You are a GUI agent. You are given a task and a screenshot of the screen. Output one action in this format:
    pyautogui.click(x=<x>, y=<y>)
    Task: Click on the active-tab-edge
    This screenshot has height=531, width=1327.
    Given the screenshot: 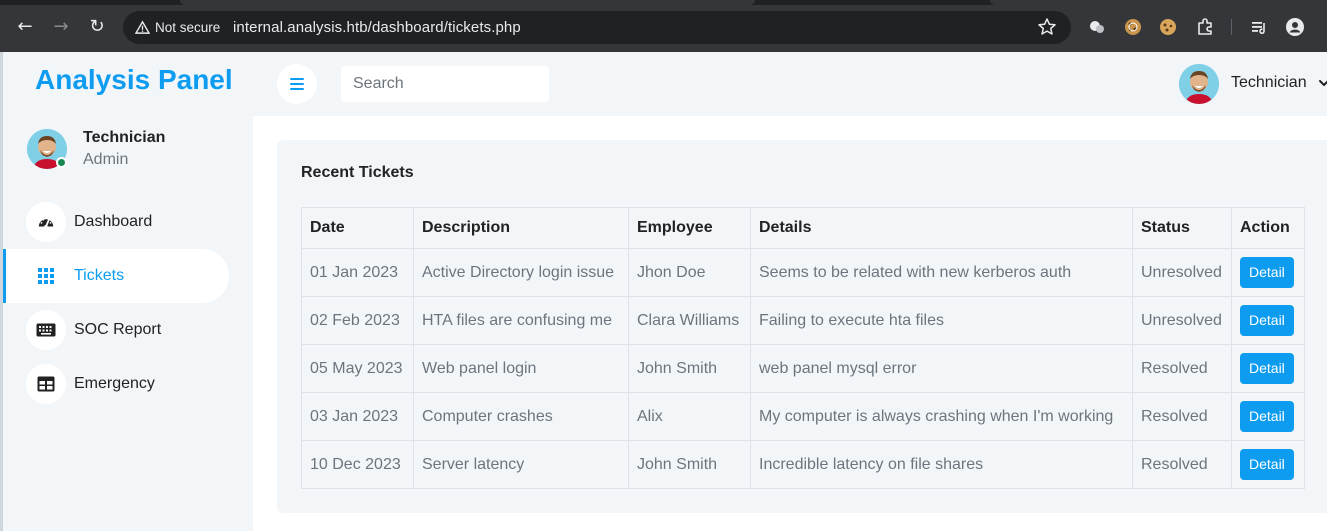 What is the action you would take?
    pyautogui.click(x=467, y=2)
    